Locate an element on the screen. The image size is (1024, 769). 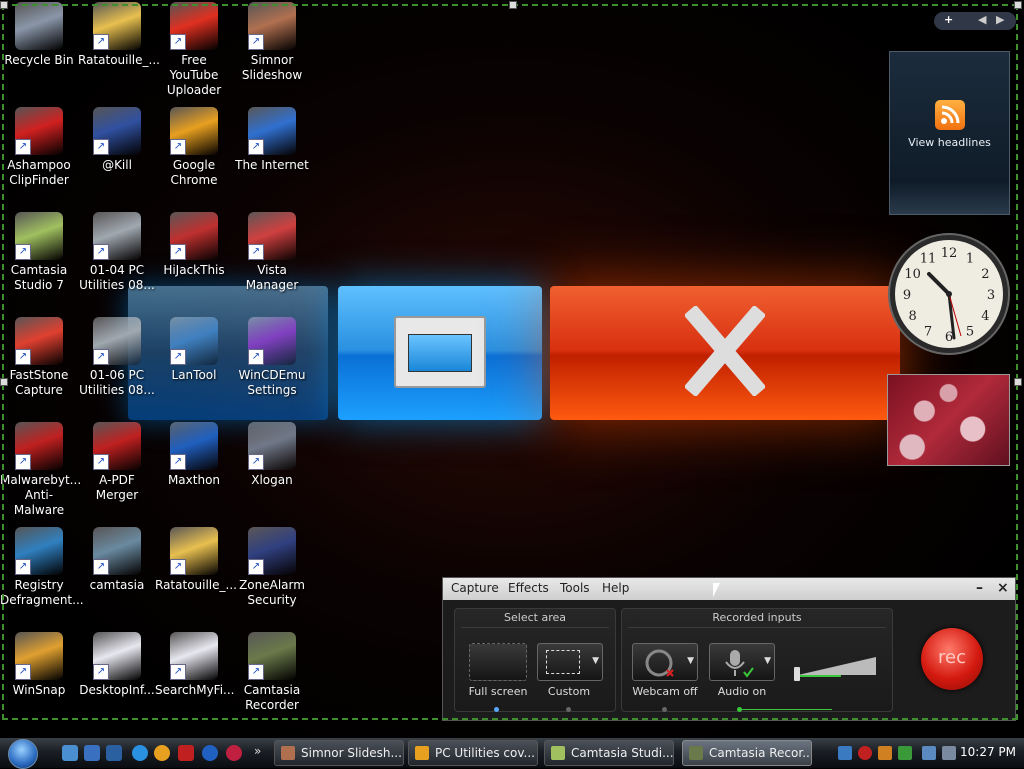
menu-tools: Tools is located at coordinates (575, 588).